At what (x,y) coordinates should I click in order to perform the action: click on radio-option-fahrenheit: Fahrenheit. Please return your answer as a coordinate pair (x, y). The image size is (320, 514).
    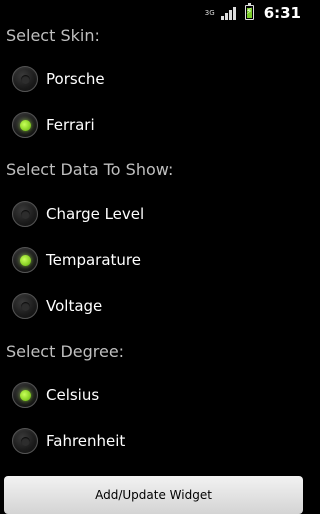
    Looking at the image, I should click on (68, 441).